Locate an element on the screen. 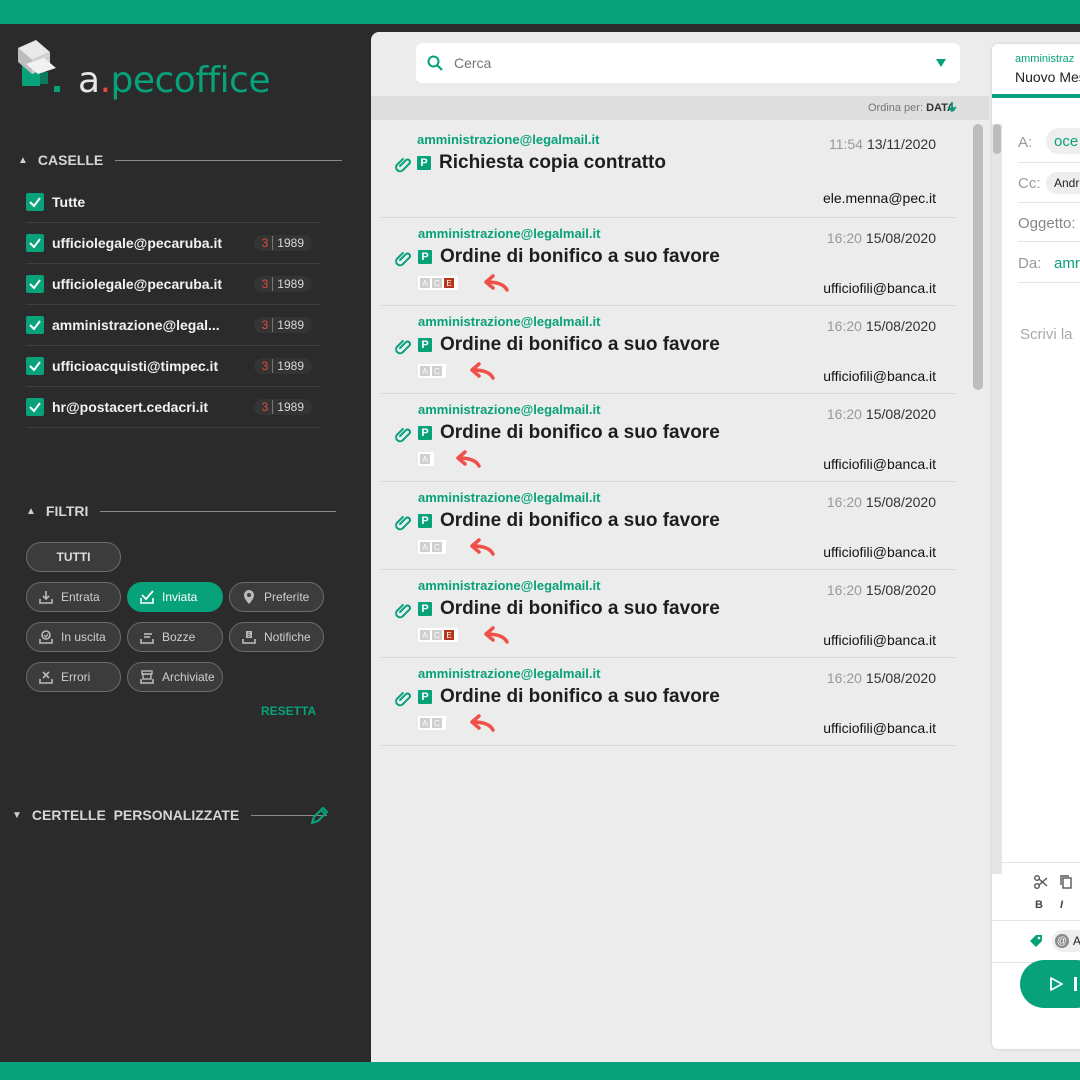 The width and height of the screenshot is (1080, 1080). sort-bar: Ordina per: DATA is located at coordinates (680, 108).